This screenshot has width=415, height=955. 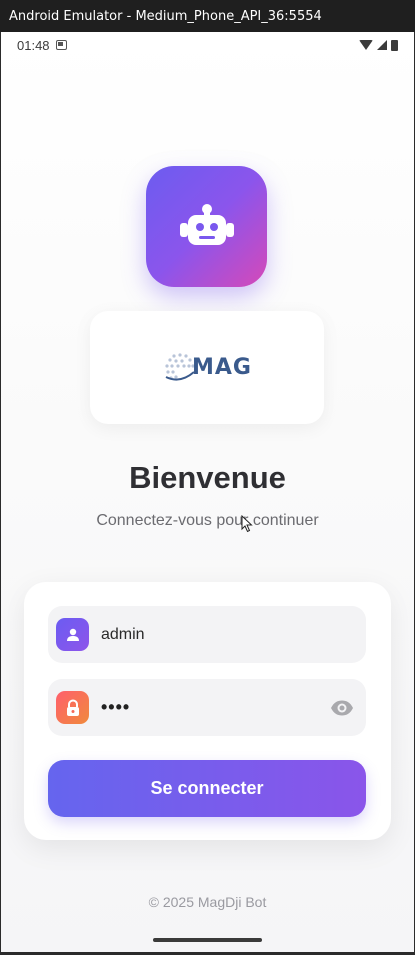 What do you see at coordinates (115, 707) in the screenshot?
I see `password-input: ••••` at bounding box center [115, 707].